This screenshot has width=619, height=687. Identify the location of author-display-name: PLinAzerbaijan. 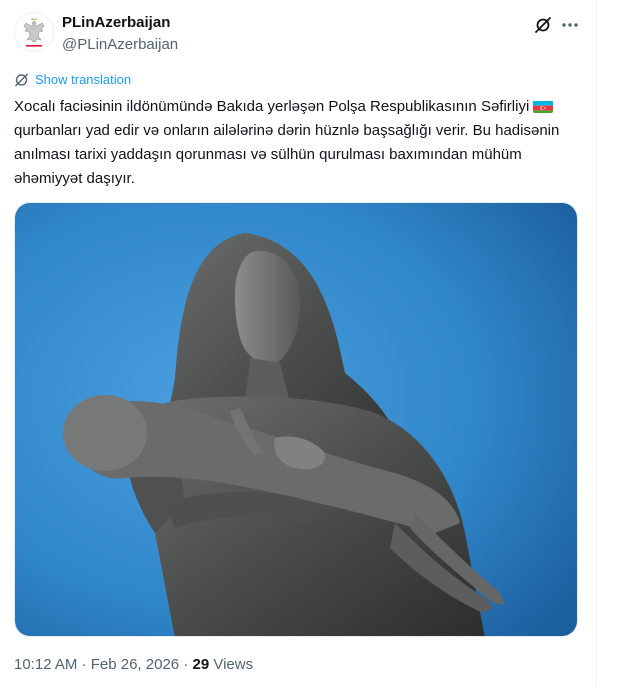
(116, 22).